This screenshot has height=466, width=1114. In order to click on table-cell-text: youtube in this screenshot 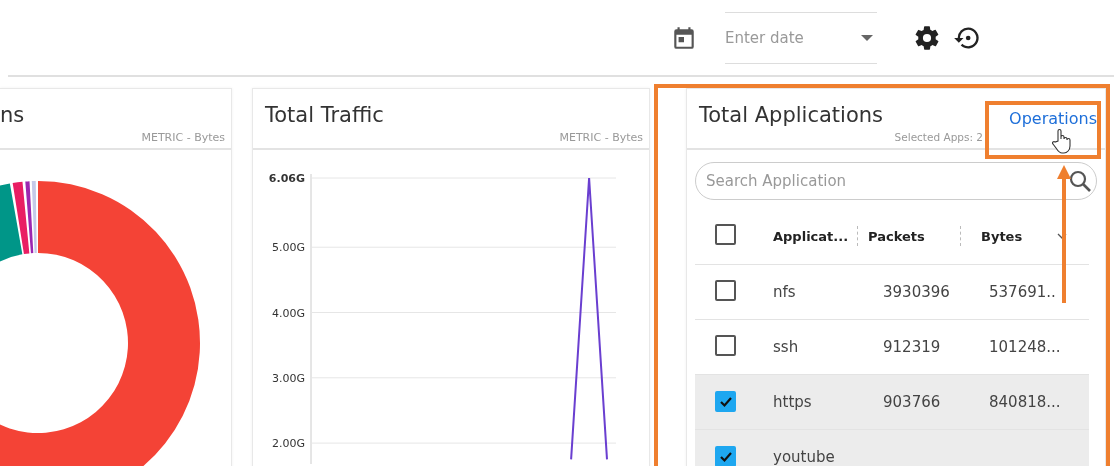, I will do `click(804, 457)`.